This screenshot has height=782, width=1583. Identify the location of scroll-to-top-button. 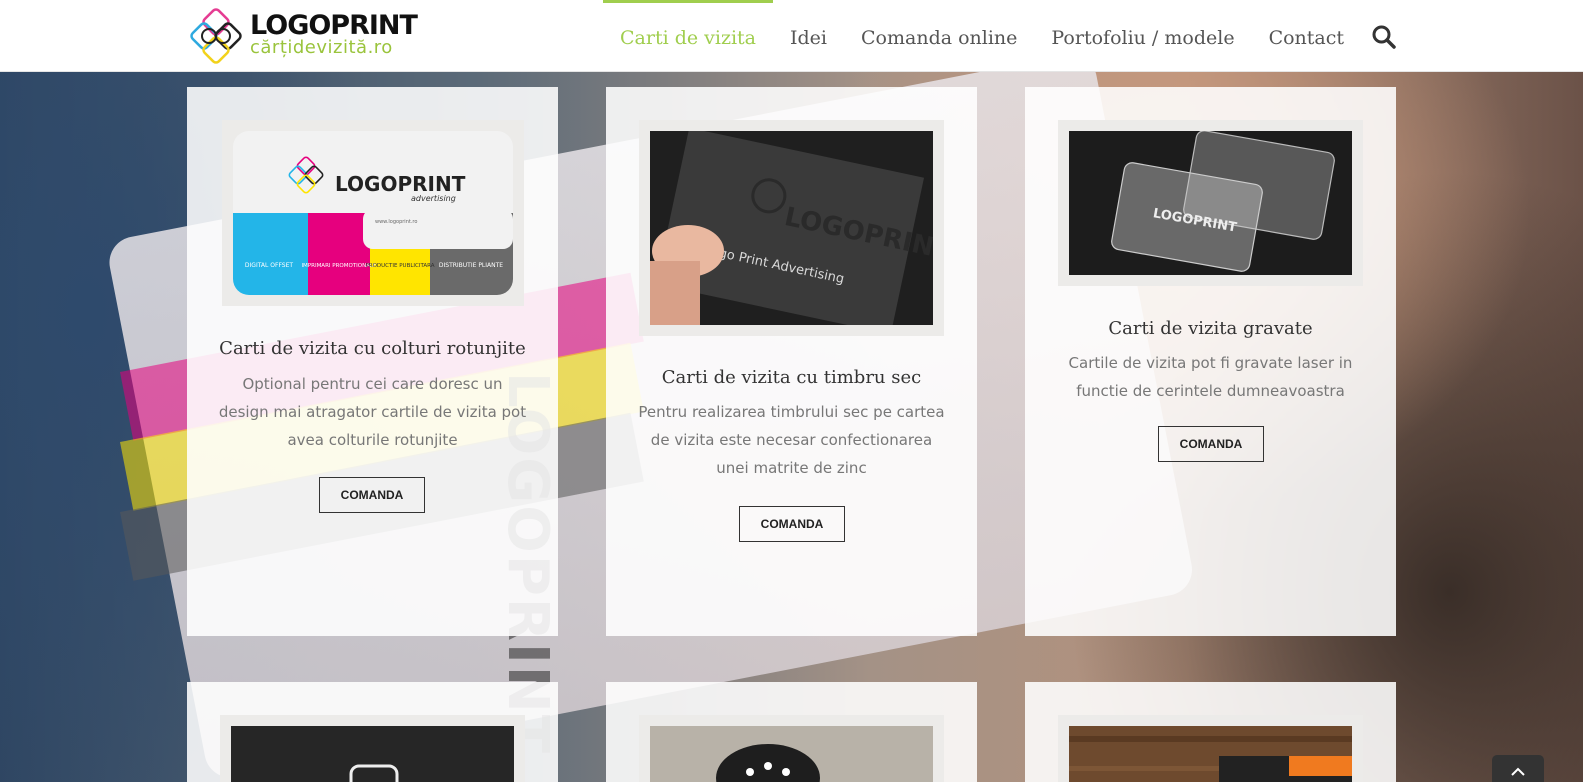
(1518, 768).